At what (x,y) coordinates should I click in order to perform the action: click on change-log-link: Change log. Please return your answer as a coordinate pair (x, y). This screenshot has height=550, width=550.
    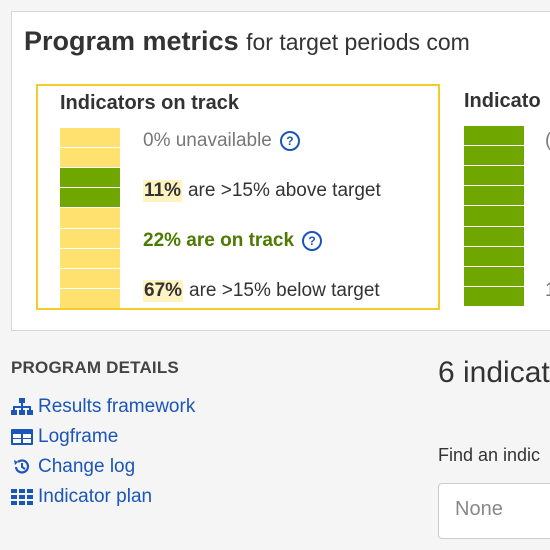
    Looking at the image, I should click on (73, 467).